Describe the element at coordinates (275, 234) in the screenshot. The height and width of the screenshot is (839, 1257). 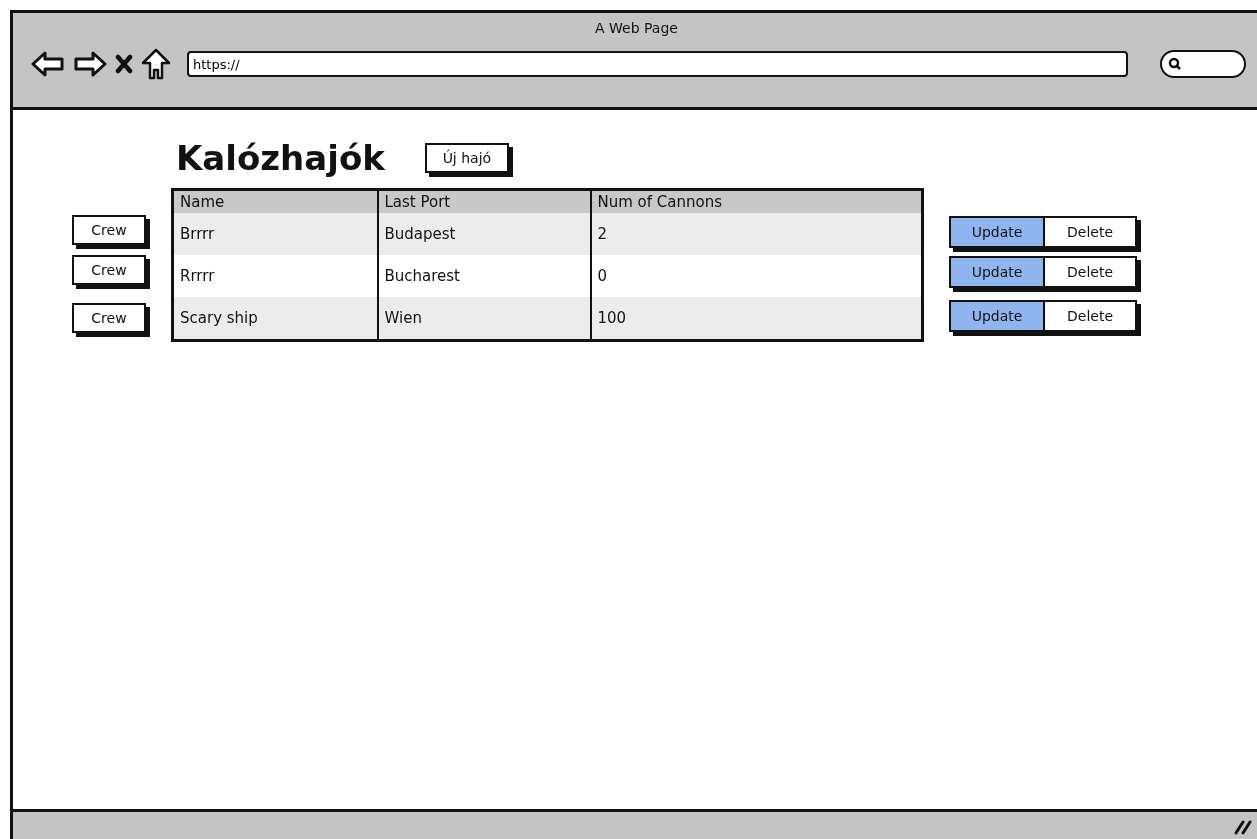
I see `table-cell: Brrrr` at that location.